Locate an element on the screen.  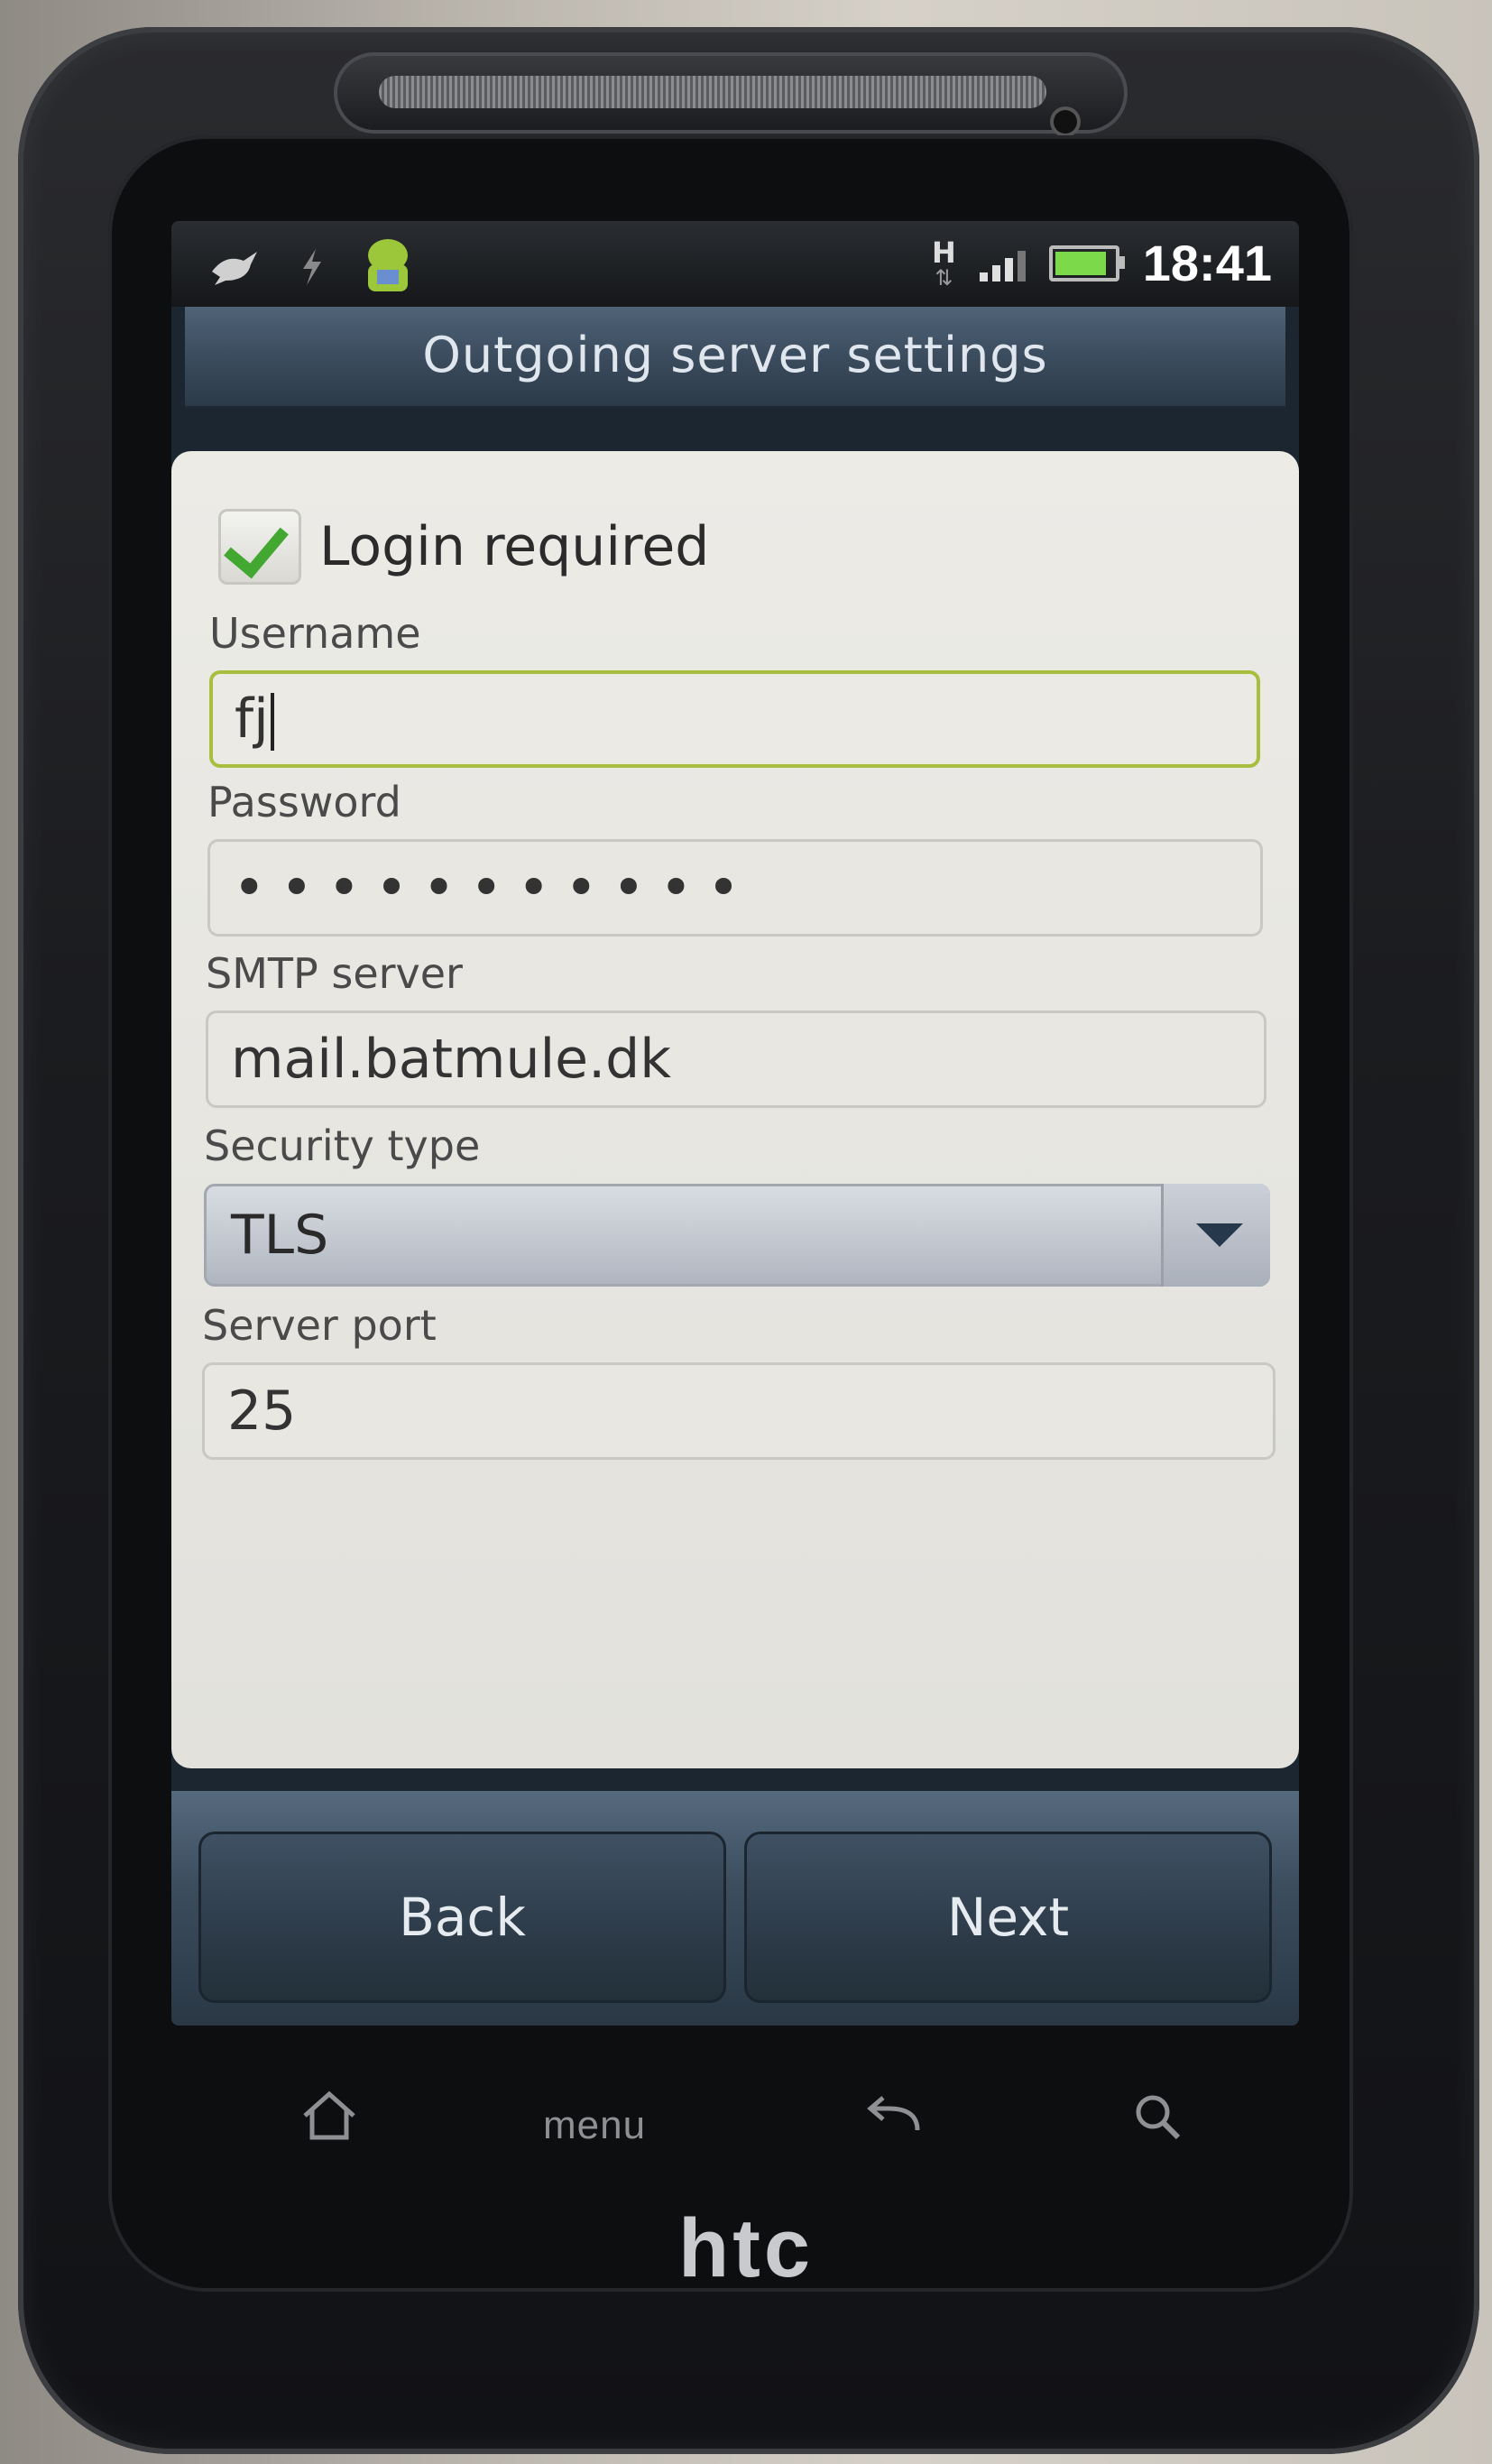
back-icon is located at coordinates (893, 2122).